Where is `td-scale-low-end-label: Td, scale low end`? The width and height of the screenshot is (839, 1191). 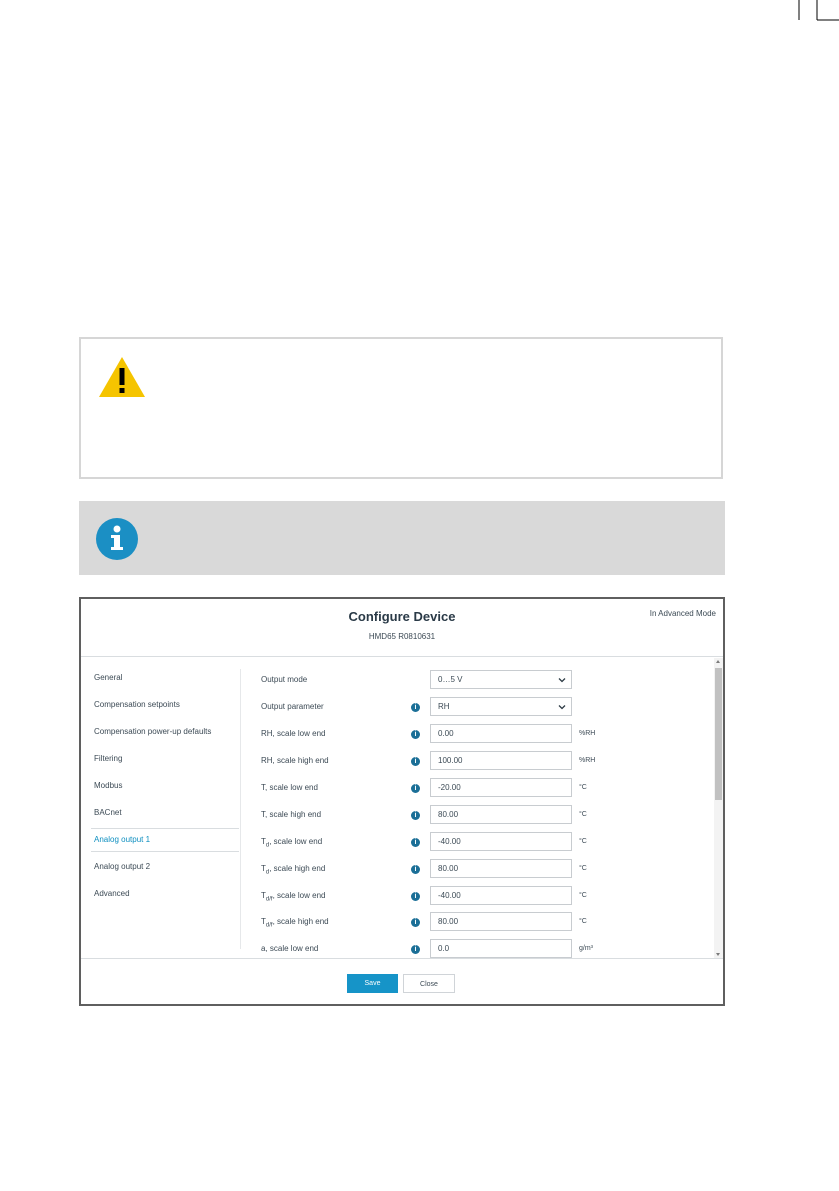
td-scale-low-end-label: Td, scale low end is located at coordinates (291, 843).